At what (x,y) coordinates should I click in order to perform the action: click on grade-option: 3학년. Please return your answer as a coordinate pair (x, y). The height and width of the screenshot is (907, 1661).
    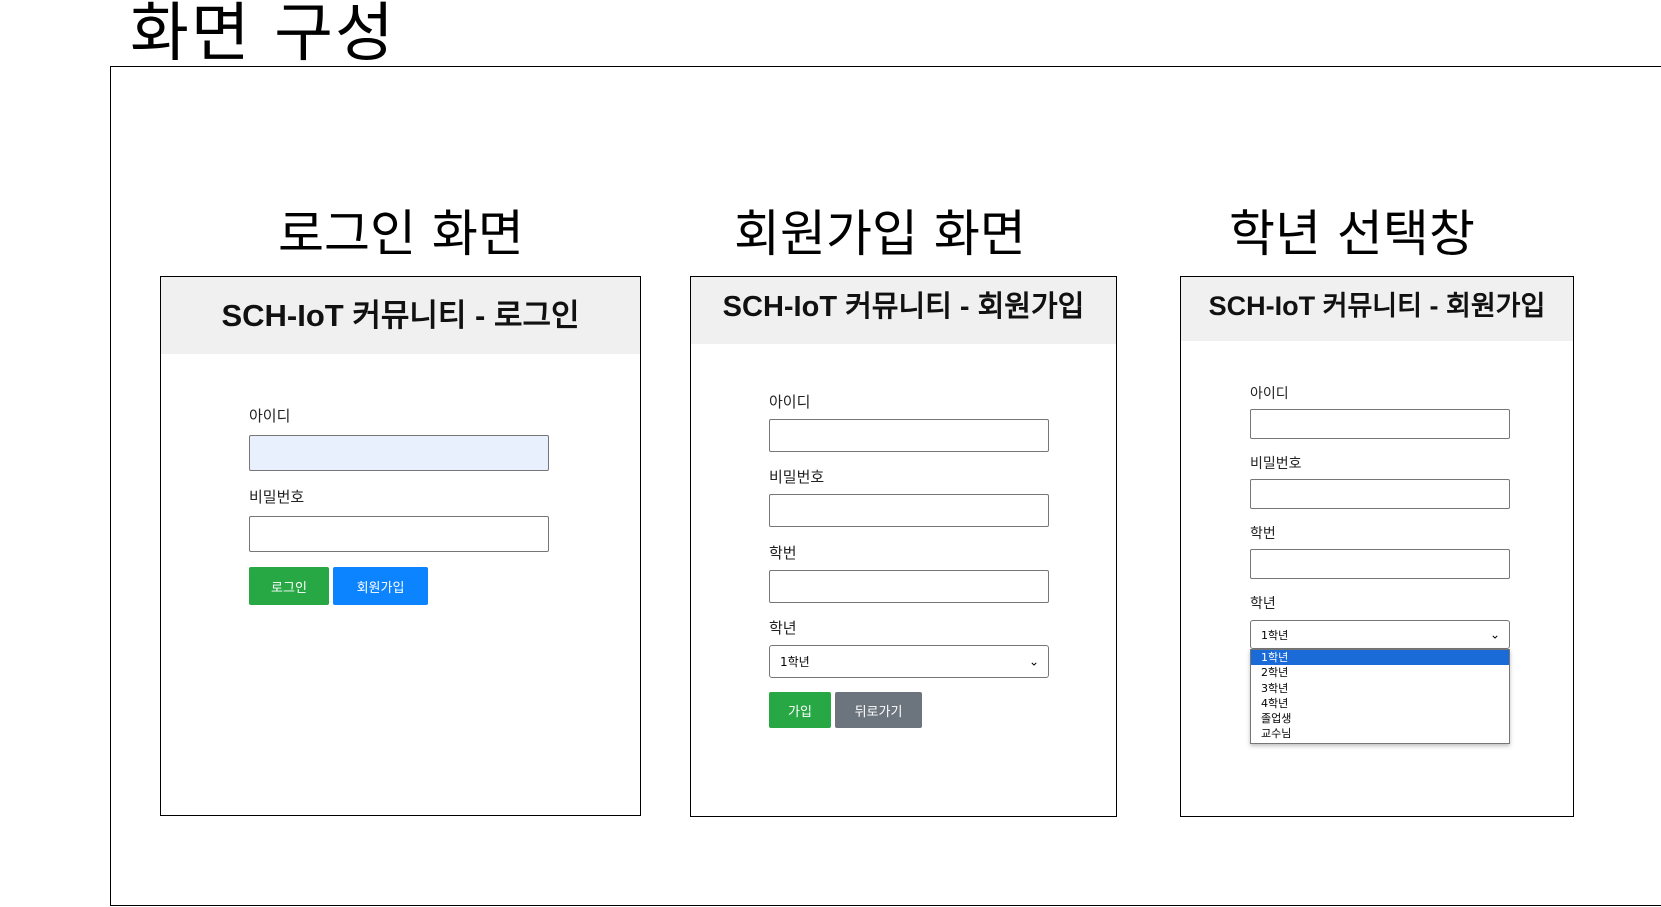
    Looking at the image, I should click on (1380, 688).